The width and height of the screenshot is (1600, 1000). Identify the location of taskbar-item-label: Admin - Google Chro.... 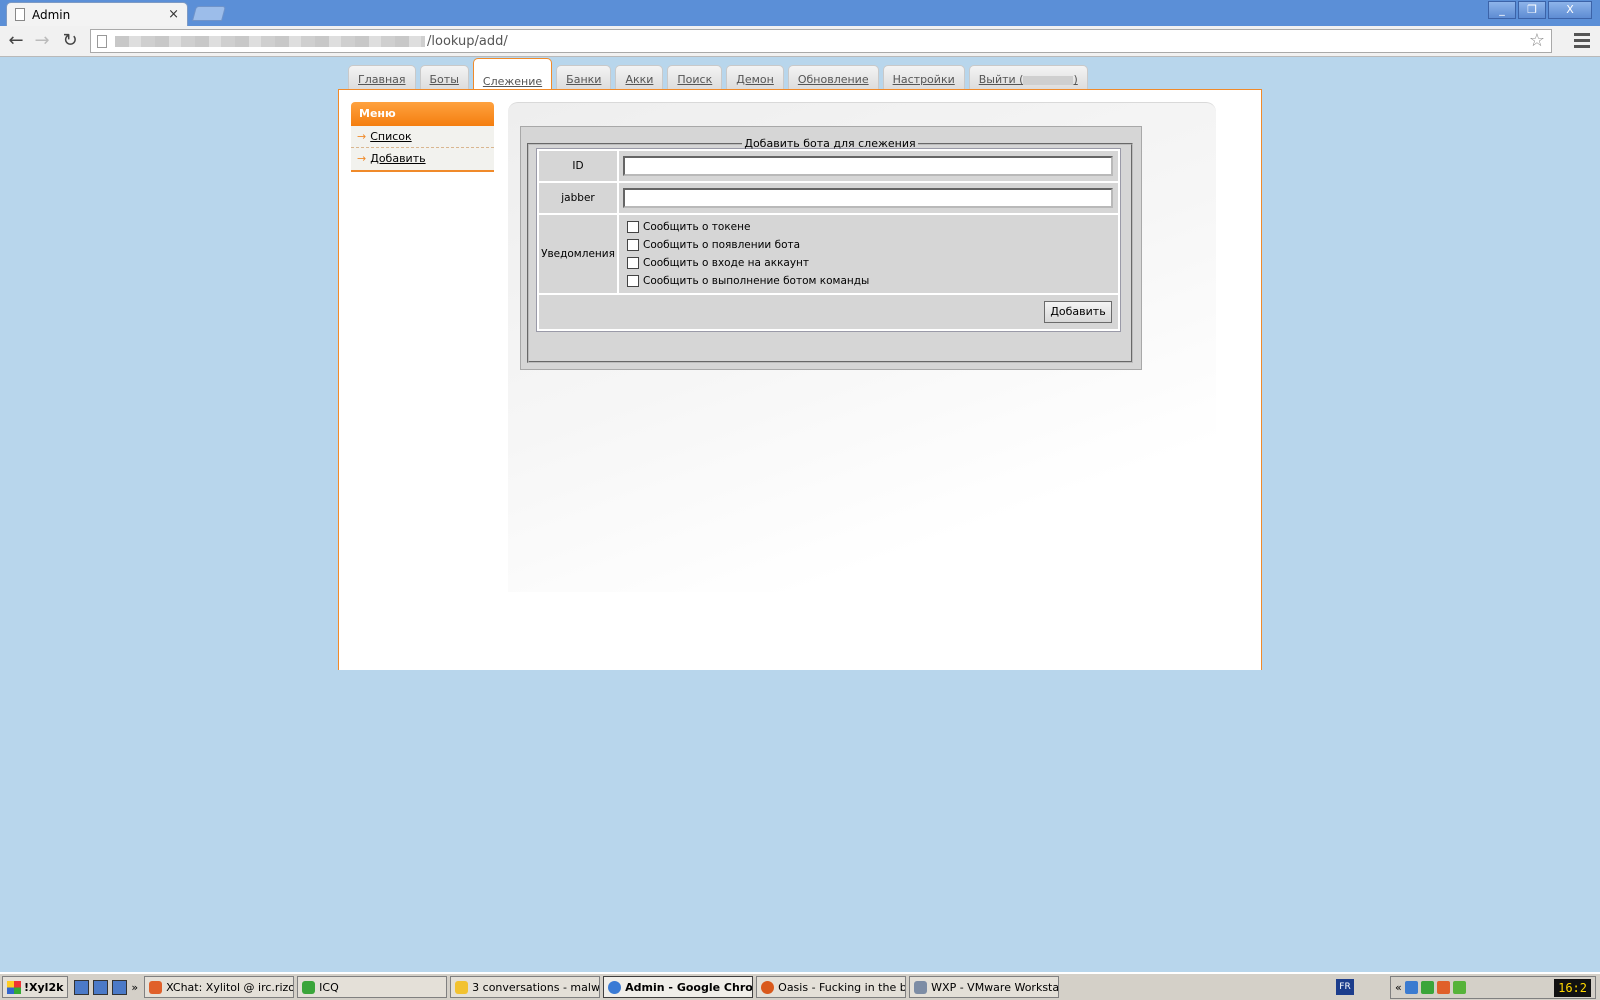
(689, 987).